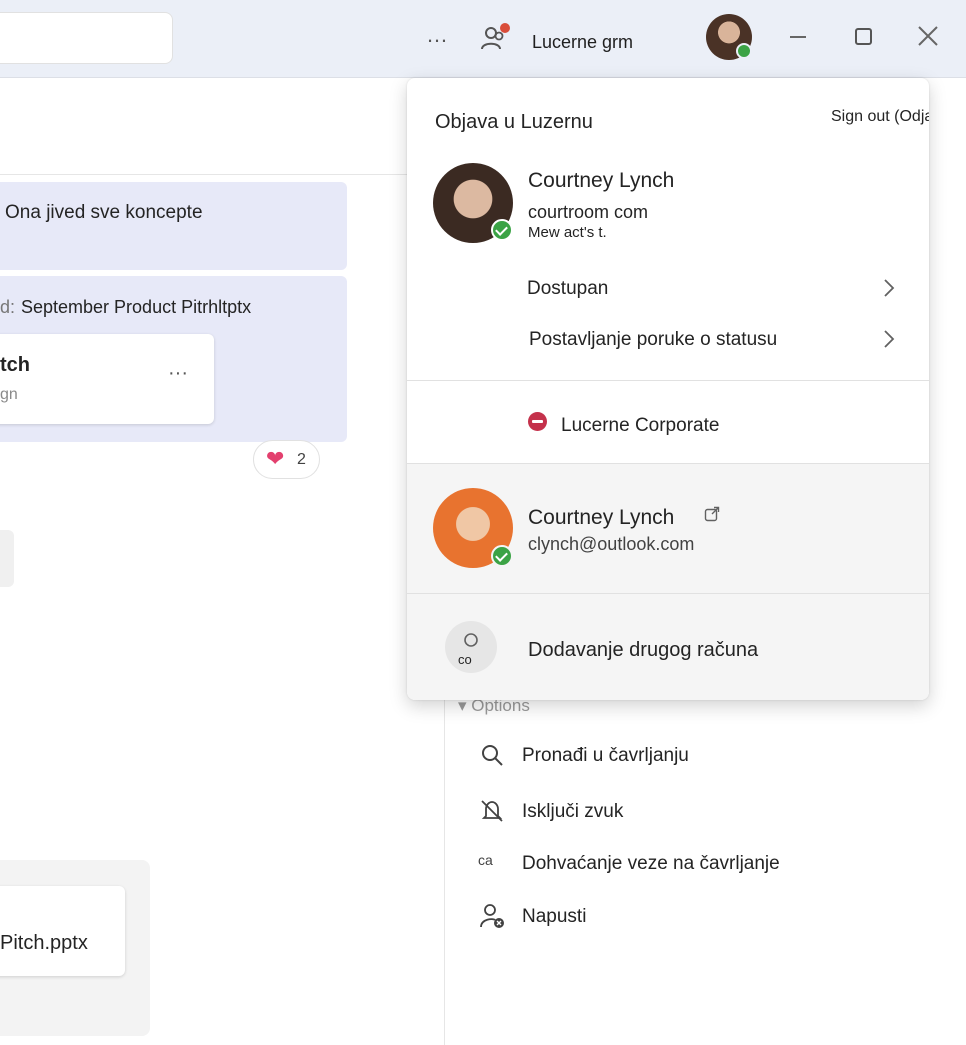 The image size is (966, 1045). I want to click on option-label: Napusti, so click(554, 916).